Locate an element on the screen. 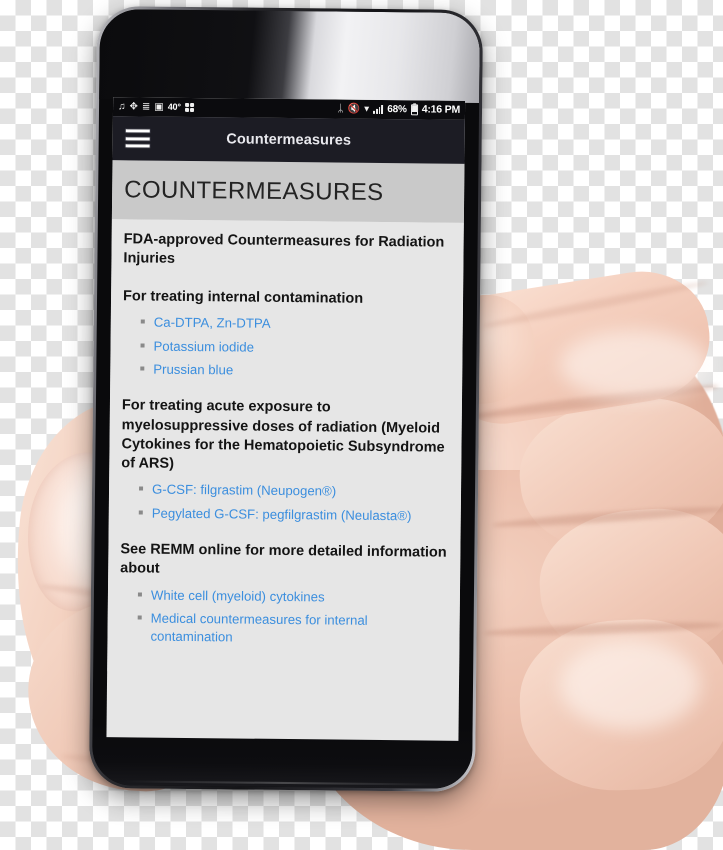 This screenshot has height=850, width=723. hamburger-menu-icon is located at coordinates (137, 138).